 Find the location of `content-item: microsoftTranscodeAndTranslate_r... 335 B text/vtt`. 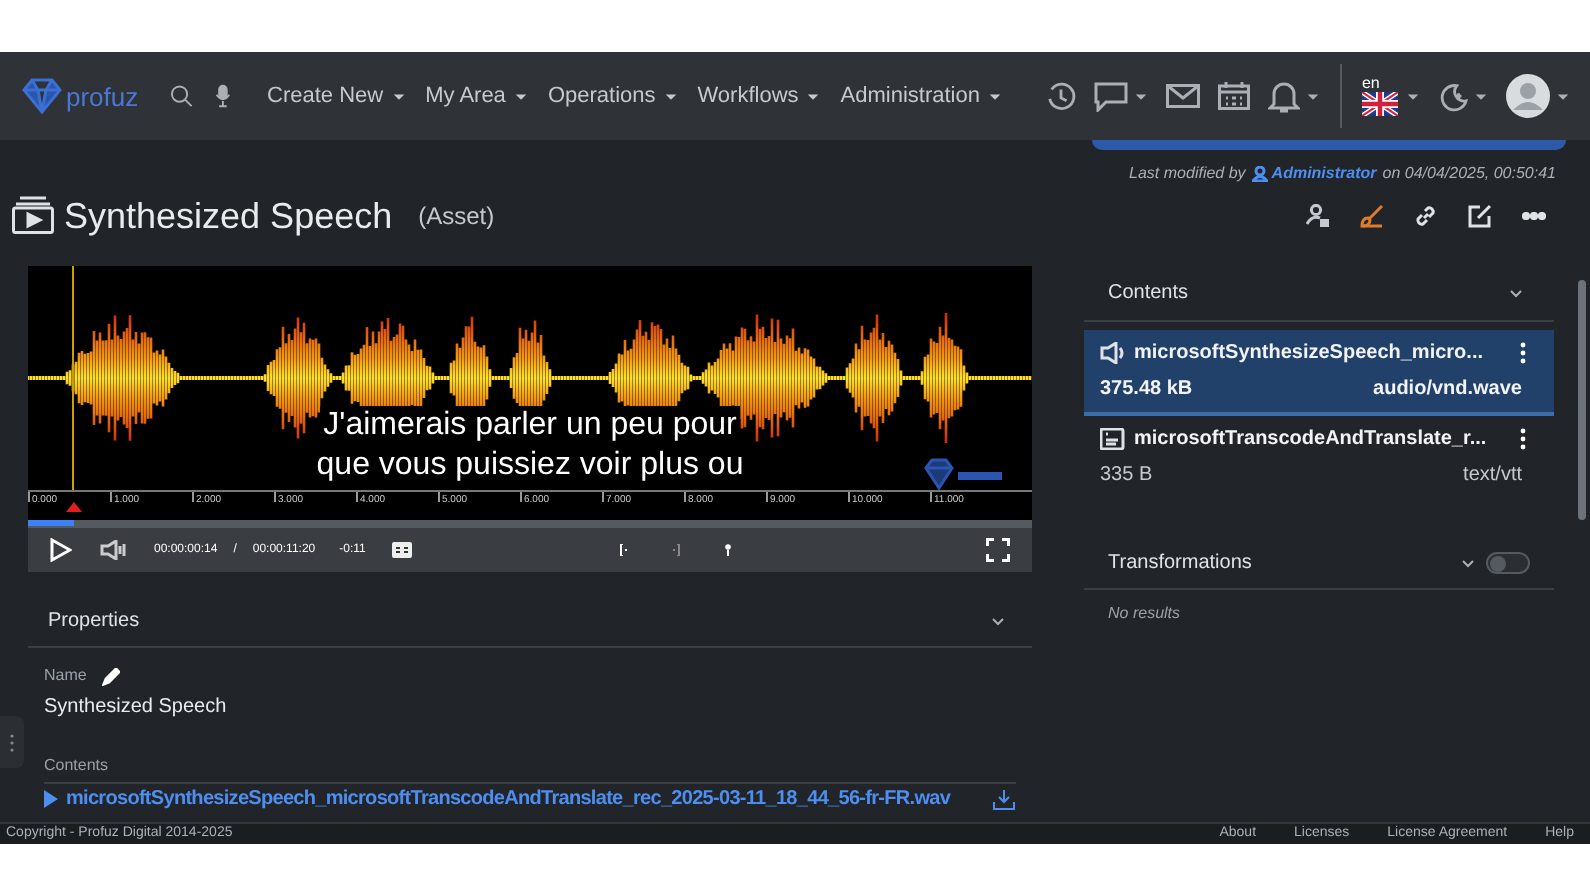

content-item: microsoftTranscodeAndTranslate_r... 335 B text/vtt is located at coordinates (1319, 457).